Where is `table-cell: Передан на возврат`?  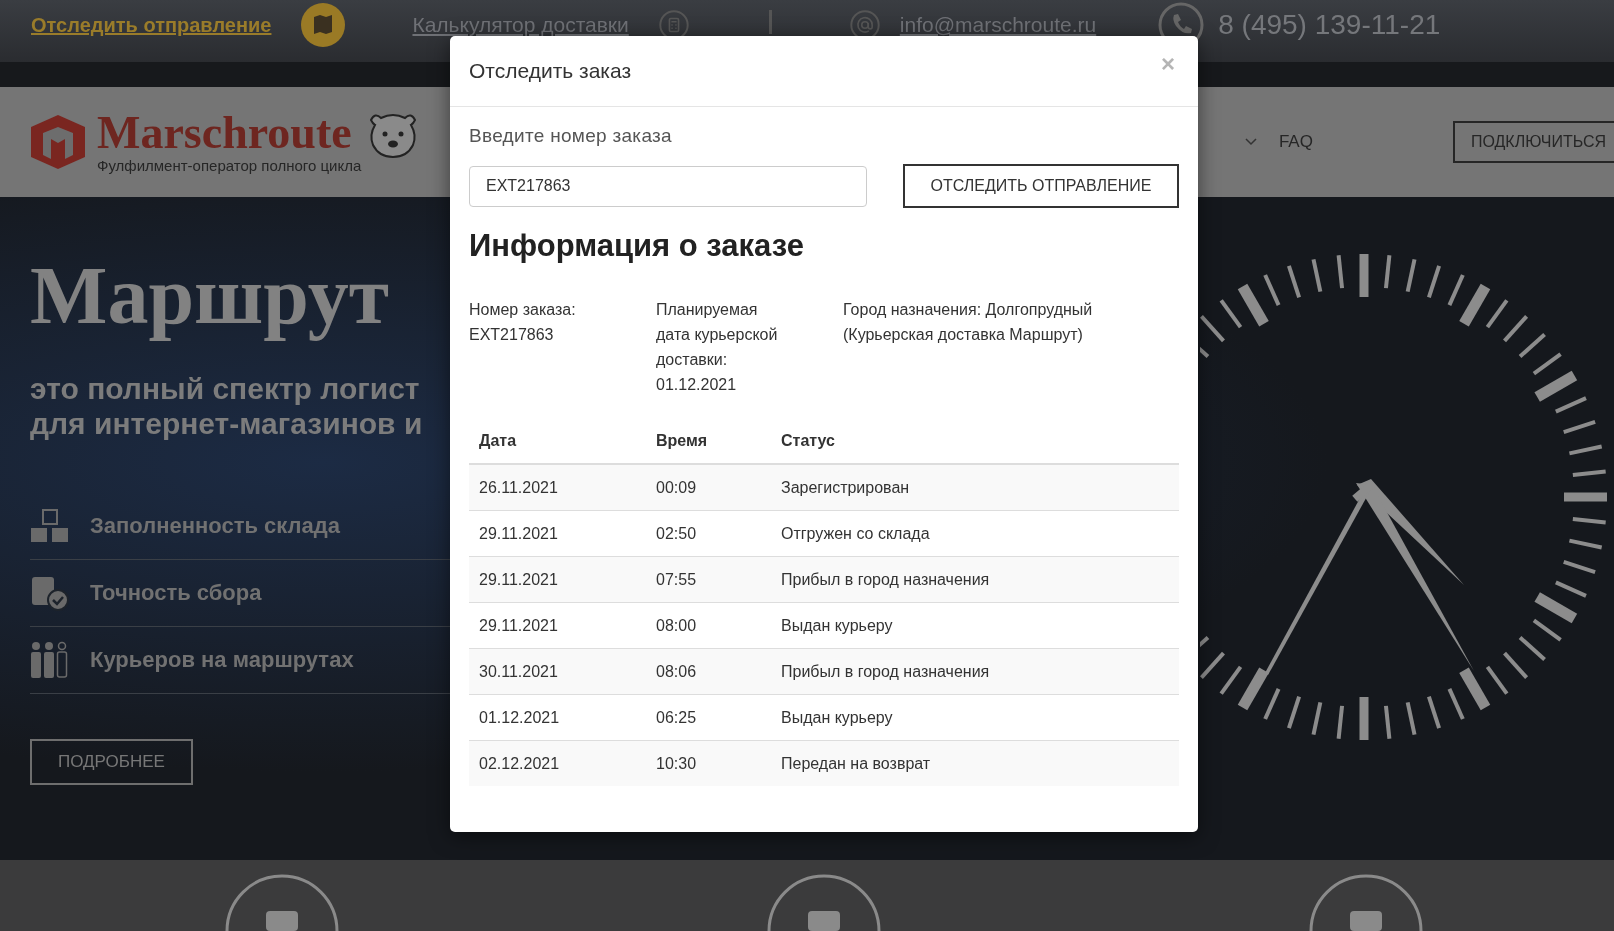
table-cell: Передан на возврат is located at coordinates (975, 763).